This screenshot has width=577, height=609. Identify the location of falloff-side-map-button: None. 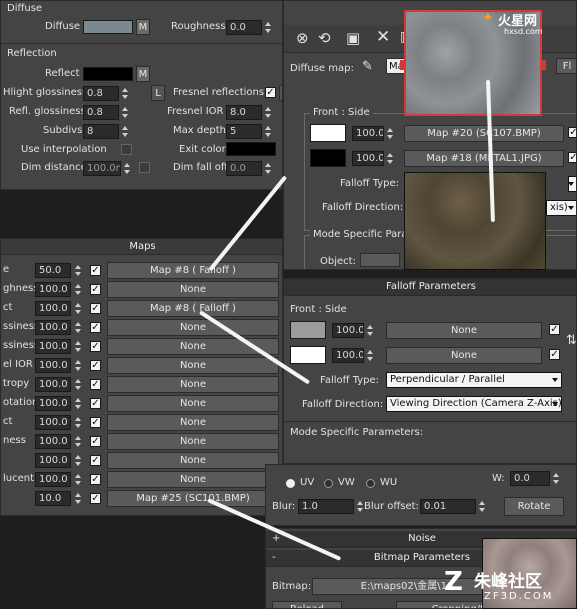
(464, 355).